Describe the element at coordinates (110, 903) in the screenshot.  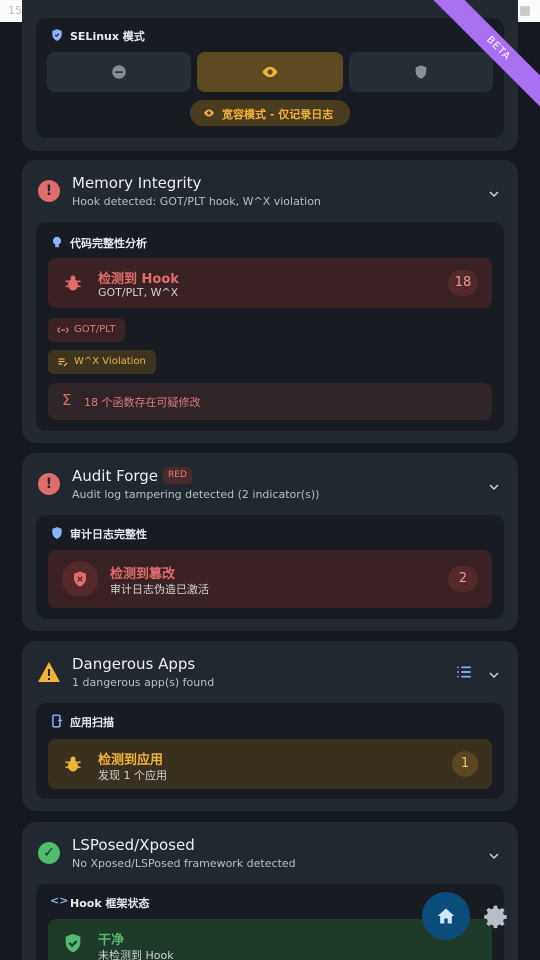
I see `hook-framework-title: Hook 框架状态` at that location.